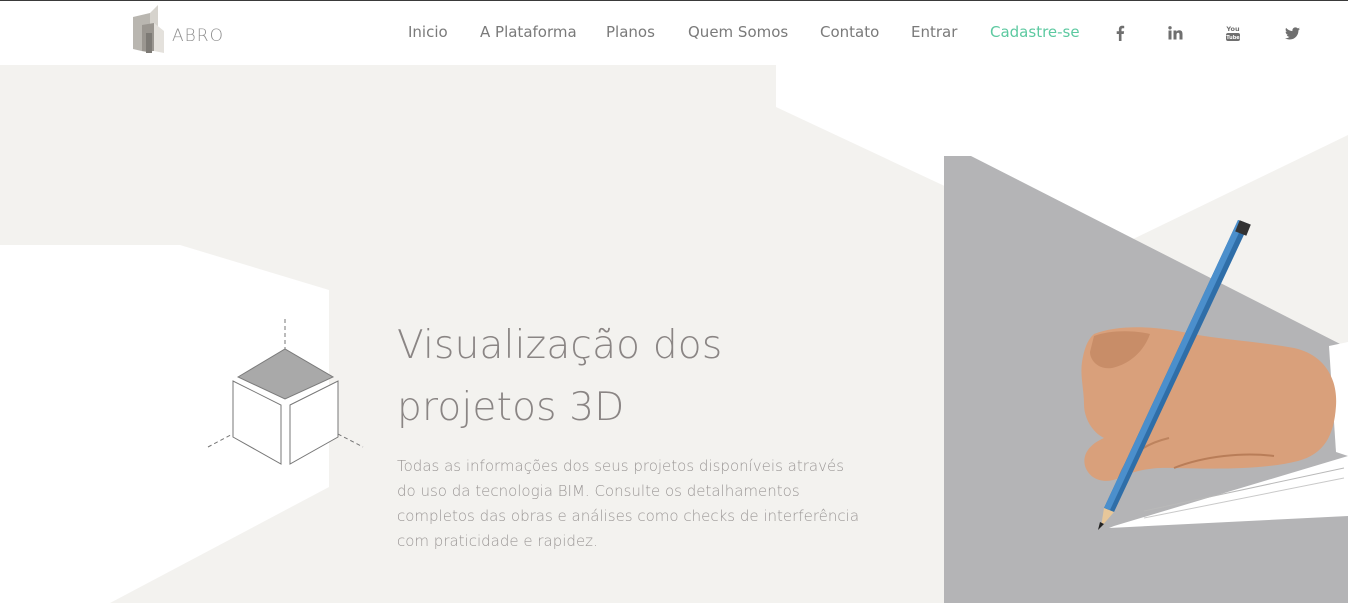  I want to click on youtube-icon: You Tube, so click(1233, 33).